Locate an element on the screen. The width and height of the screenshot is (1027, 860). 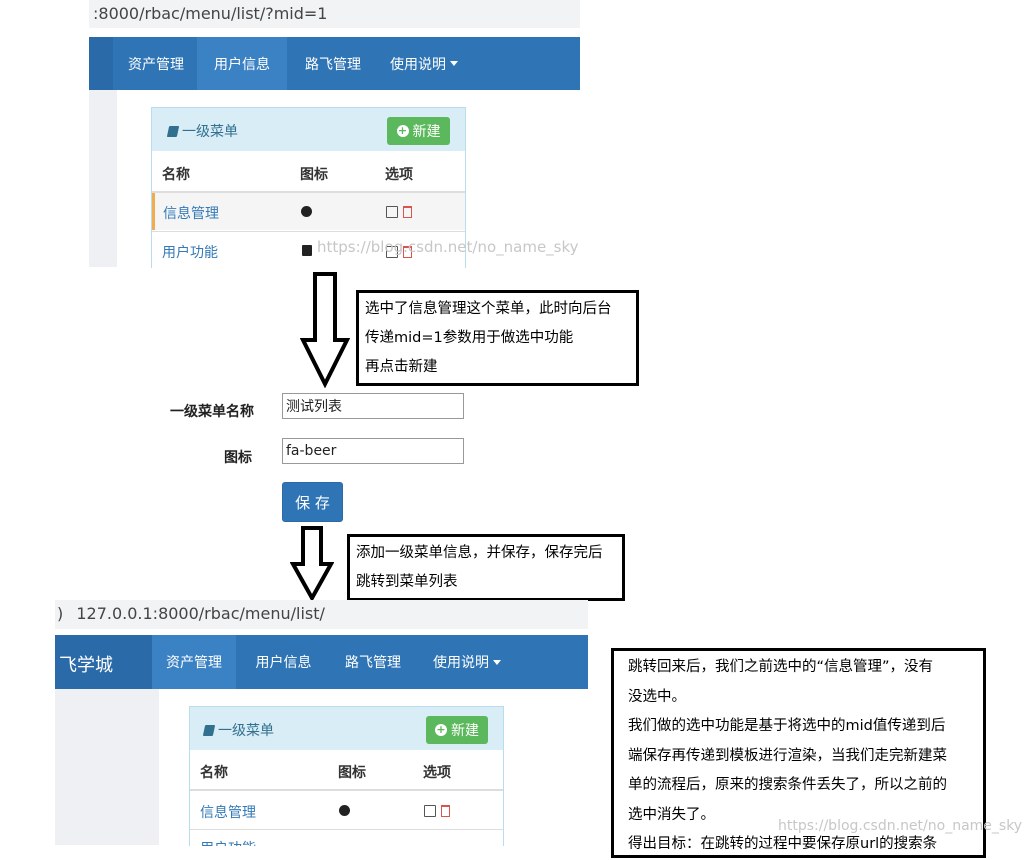
address-bar-bottom: ) 127.0.0.1:8000/rbac/menu/list/ is located at coordinates (321, 614).